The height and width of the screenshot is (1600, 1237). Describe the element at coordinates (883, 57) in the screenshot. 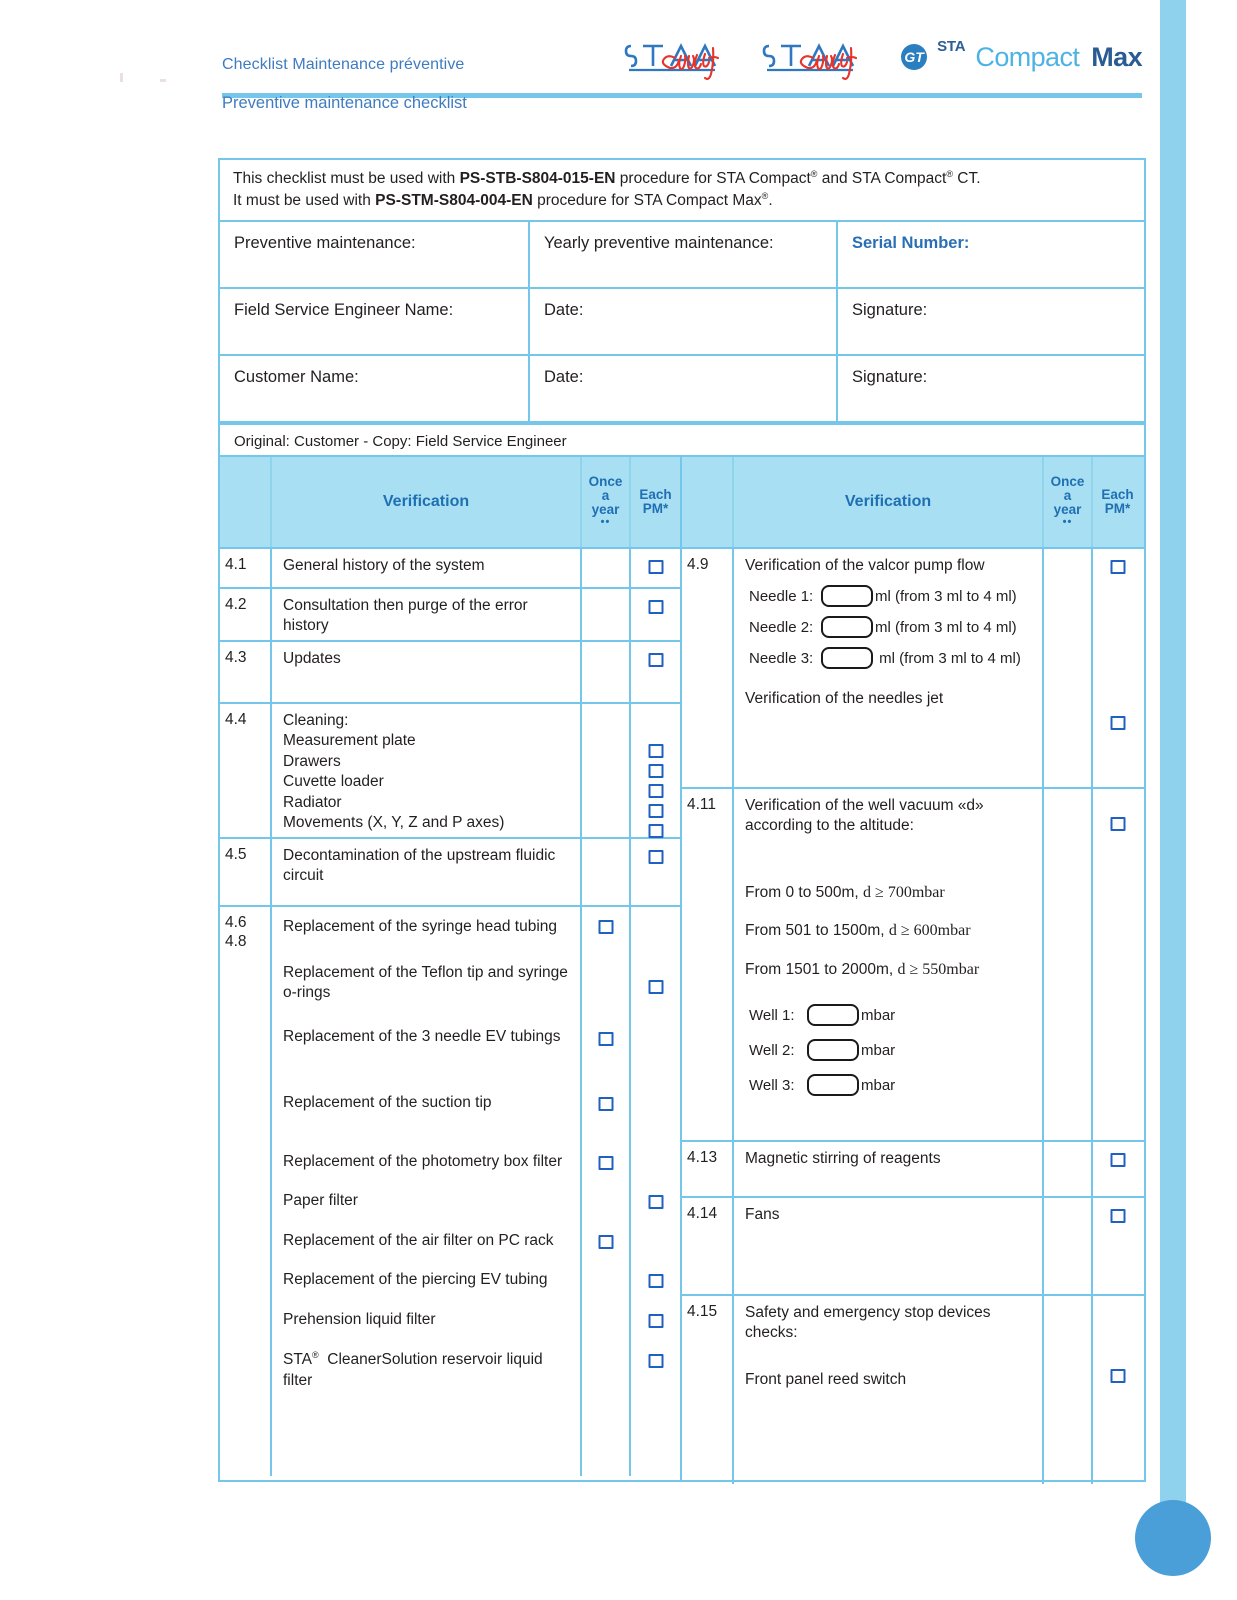

I see `brand-logo-group: GT STA Compact Max` at that location.